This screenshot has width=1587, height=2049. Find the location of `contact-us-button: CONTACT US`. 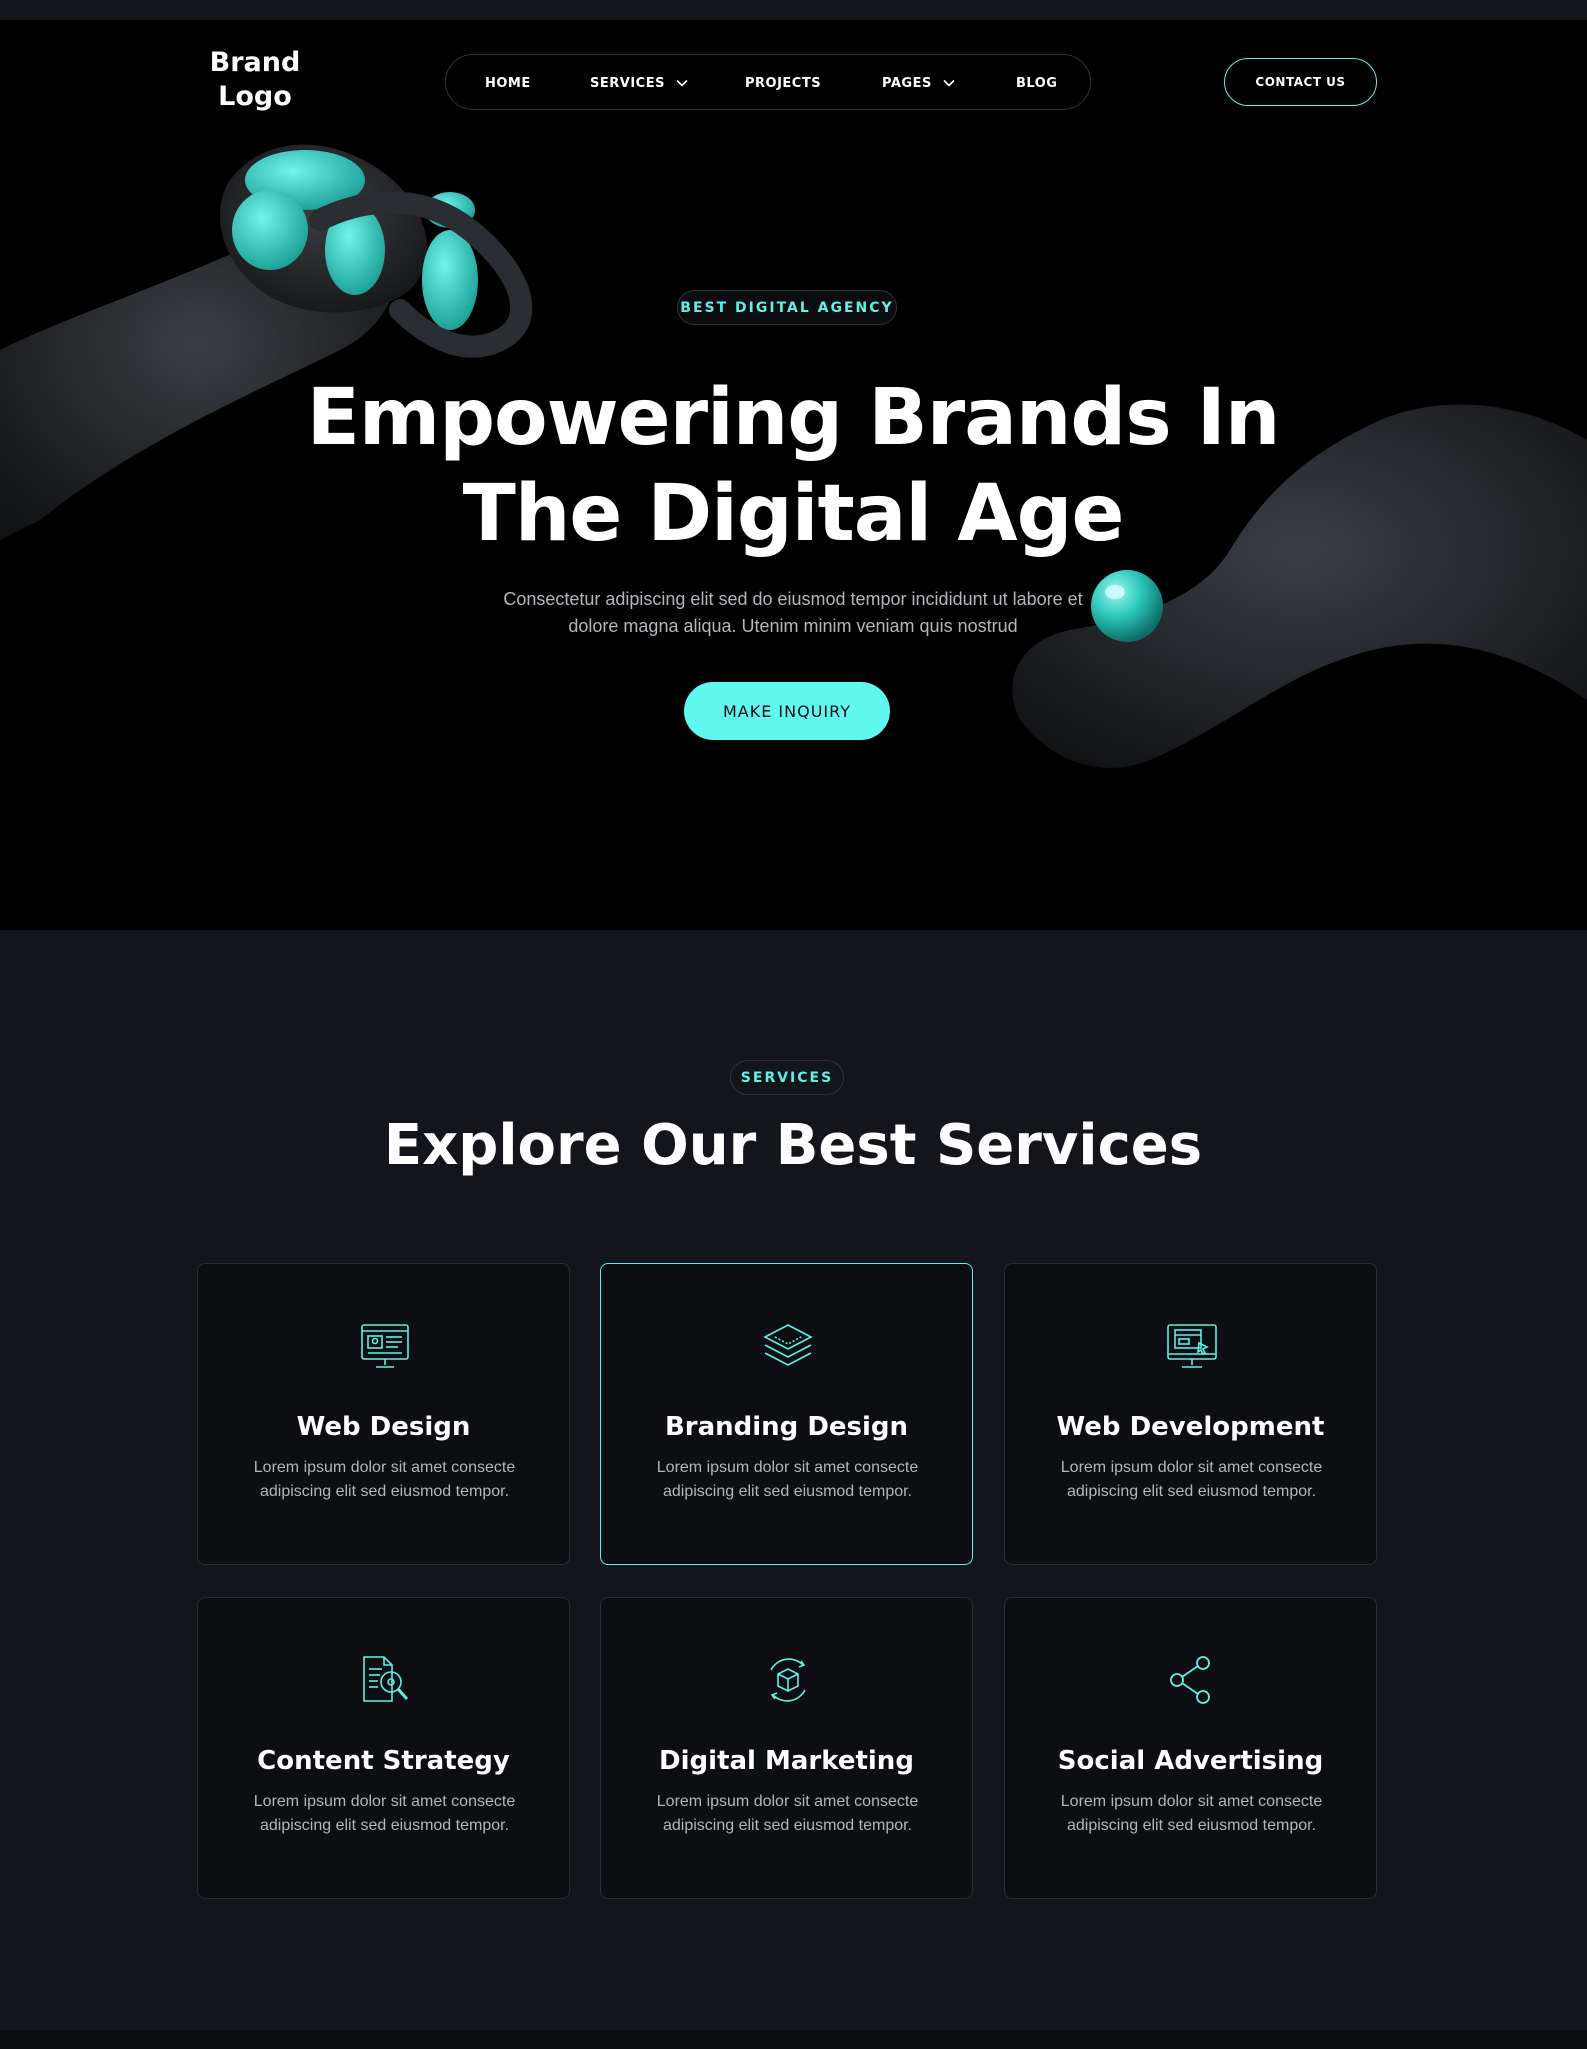

contact-us-button: CONTACT US is located at coordinates (1300, 82).